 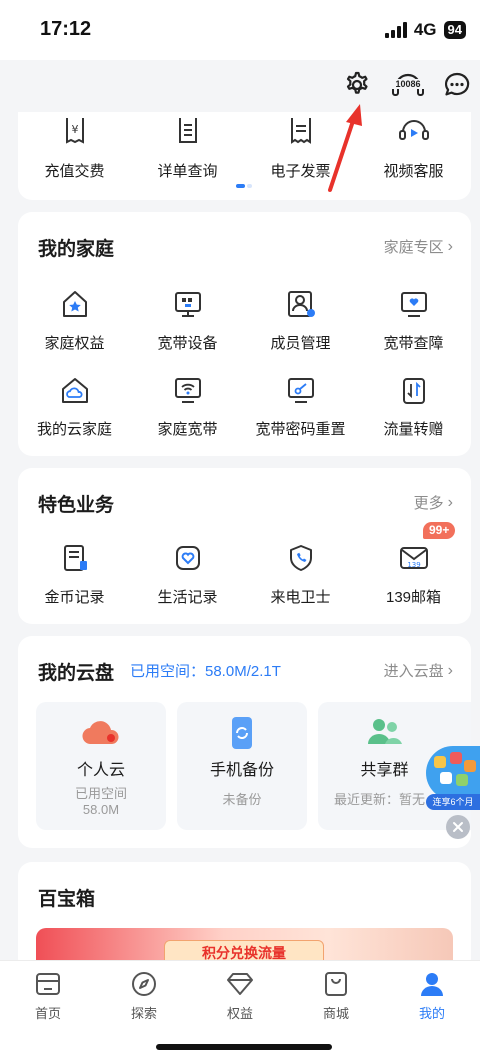 I want to click on chat-bubble-icon, so click(x=457, y=84).